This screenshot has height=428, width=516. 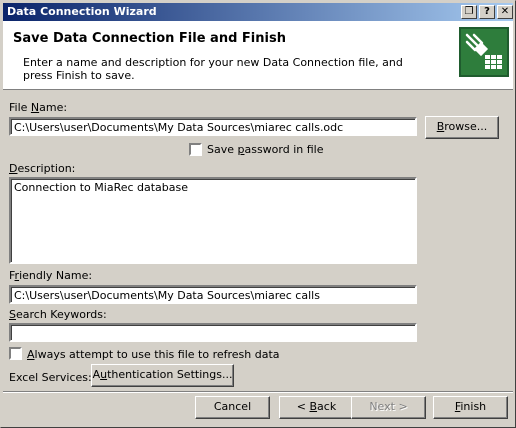 What do you see at coordinates (42, 168) in the screenshot?
I see `description-label: Description:` at bounding box center [42, 168].